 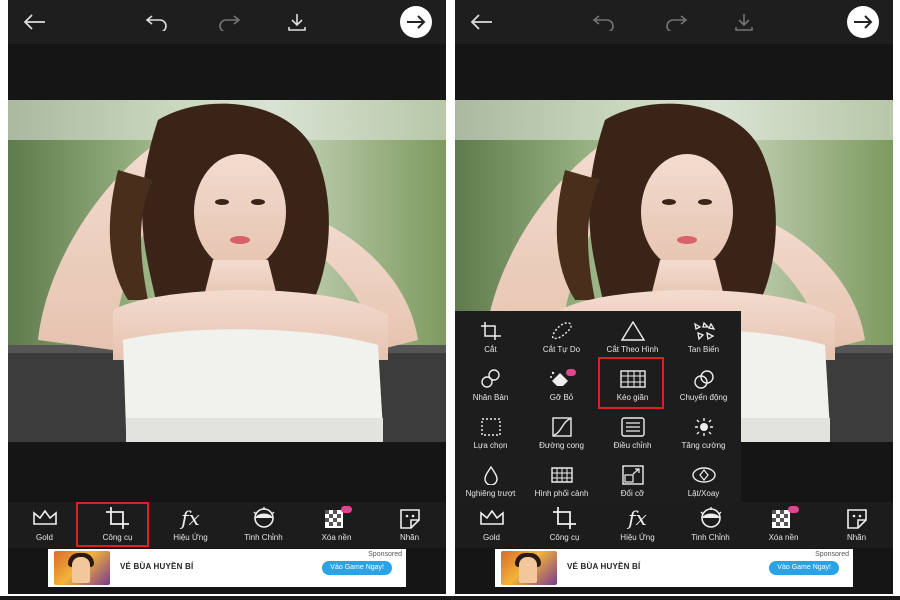 What do you see at coordinates (562, 328) in the screenshot?
I see `freecrop-icon` at bounding box center [562, 328].